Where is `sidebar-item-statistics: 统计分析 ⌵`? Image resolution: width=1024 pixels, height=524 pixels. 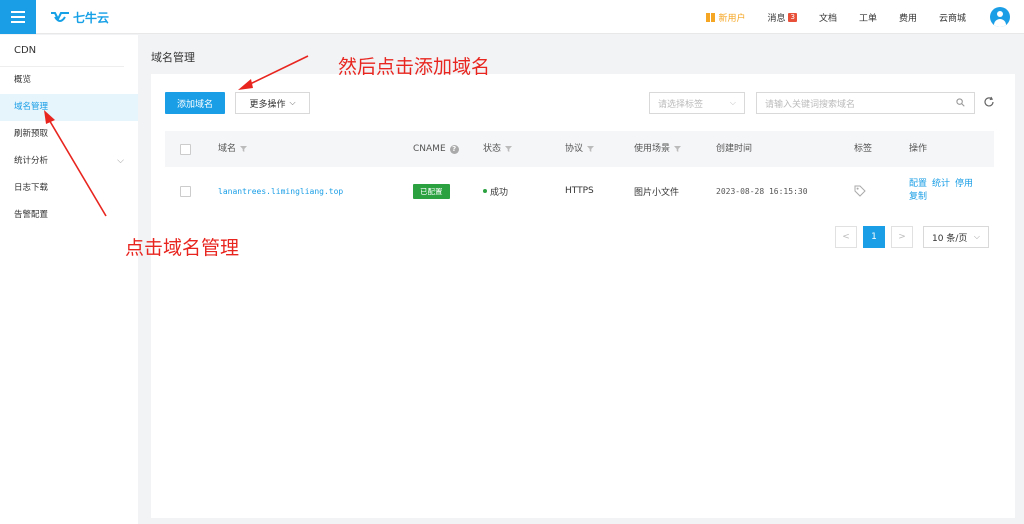 sidebar-item-statistics: 统计分析 ⌵ is located at coordinates (69, 161).